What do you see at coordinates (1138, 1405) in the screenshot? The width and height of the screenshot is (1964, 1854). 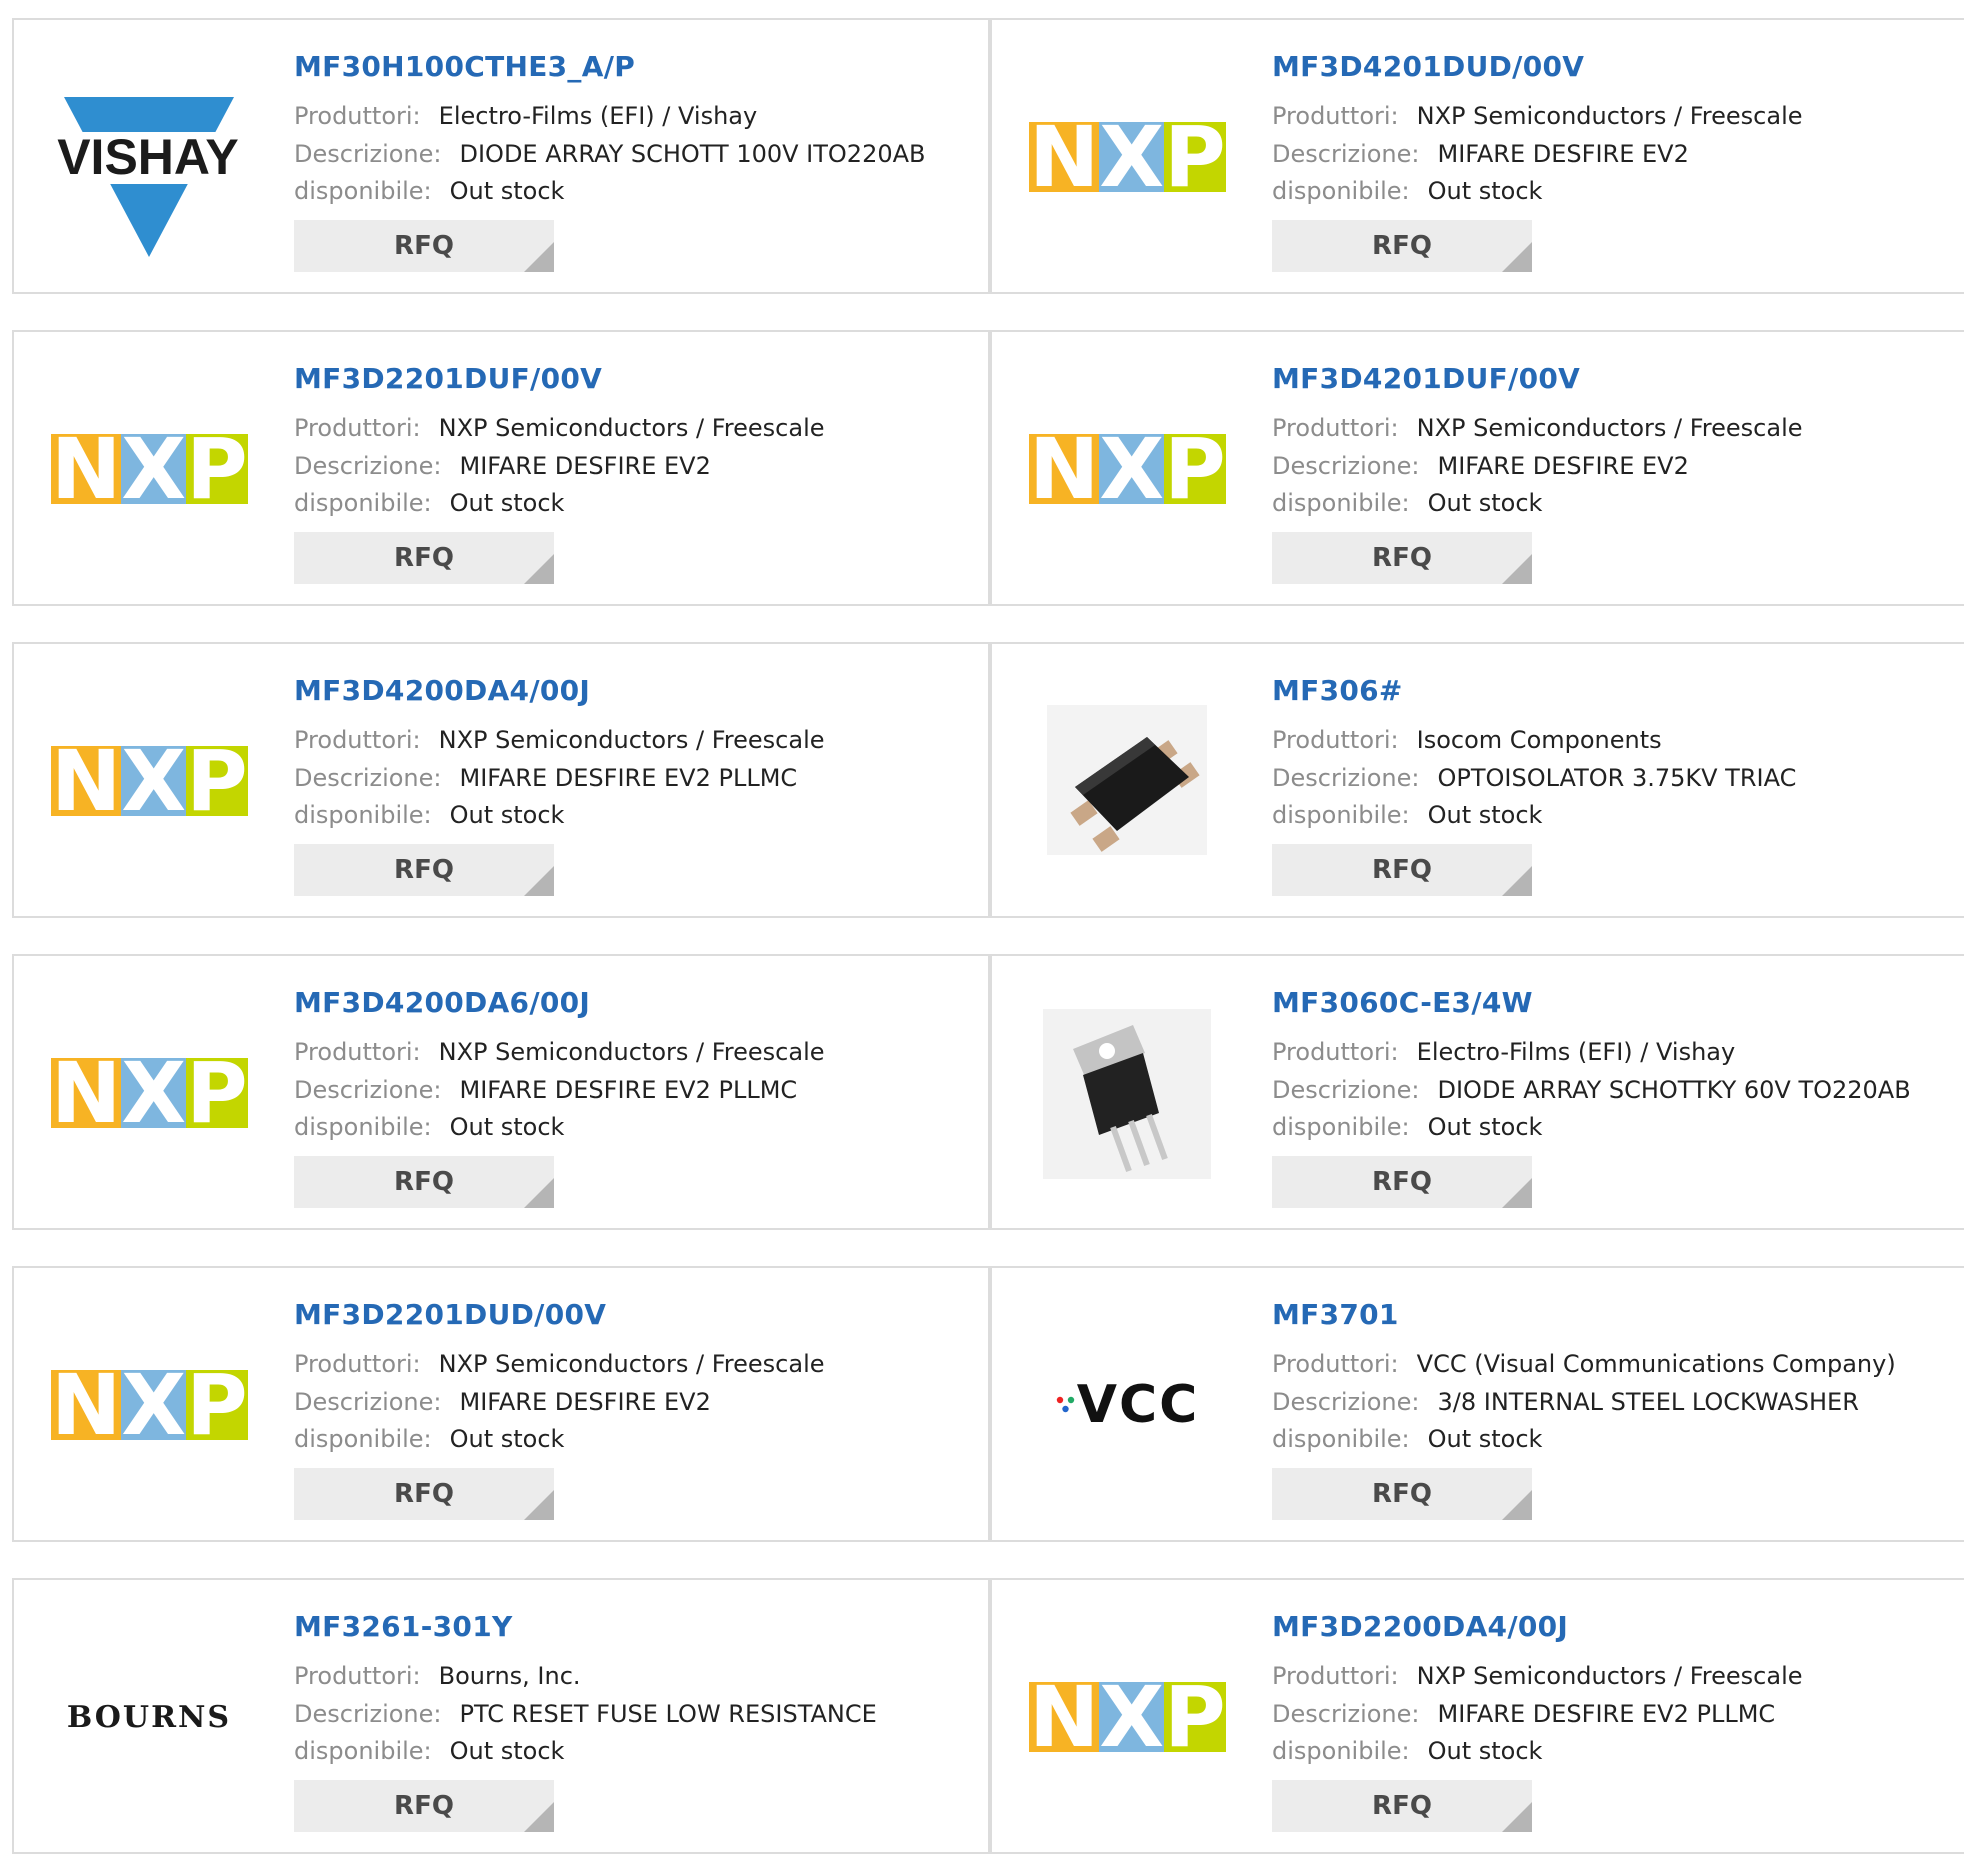 I see `vcc-logo-text: VCC` at bounding box center [1138, 1405].